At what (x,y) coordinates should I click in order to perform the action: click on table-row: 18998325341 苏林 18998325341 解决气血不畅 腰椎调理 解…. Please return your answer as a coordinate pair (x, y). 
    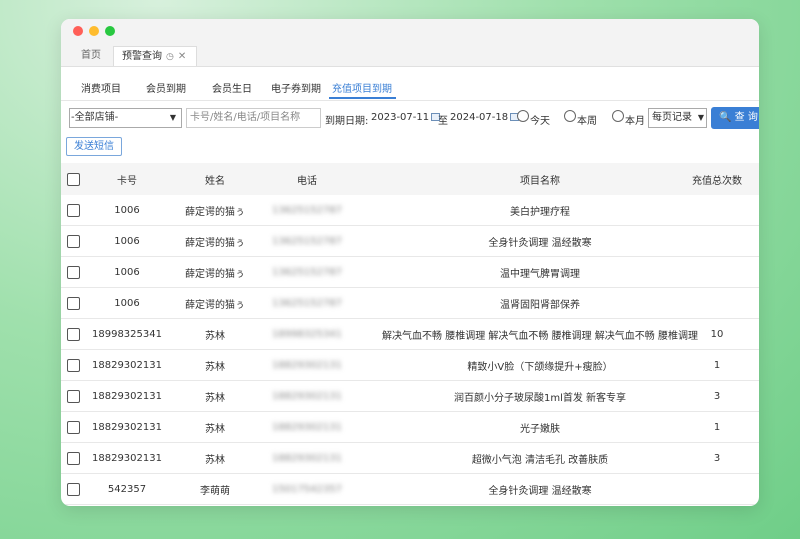
    Looking at the image, I should click on (410, 334).